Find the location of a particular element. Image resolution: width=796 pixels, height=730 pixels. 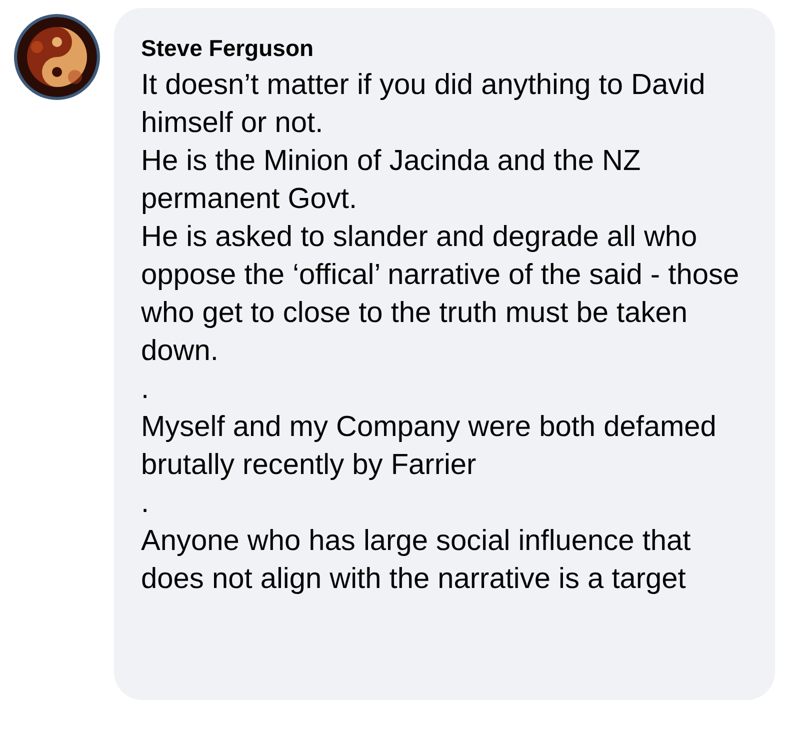

author-name: Steve Ferguson is located at coordinates (448, 48).